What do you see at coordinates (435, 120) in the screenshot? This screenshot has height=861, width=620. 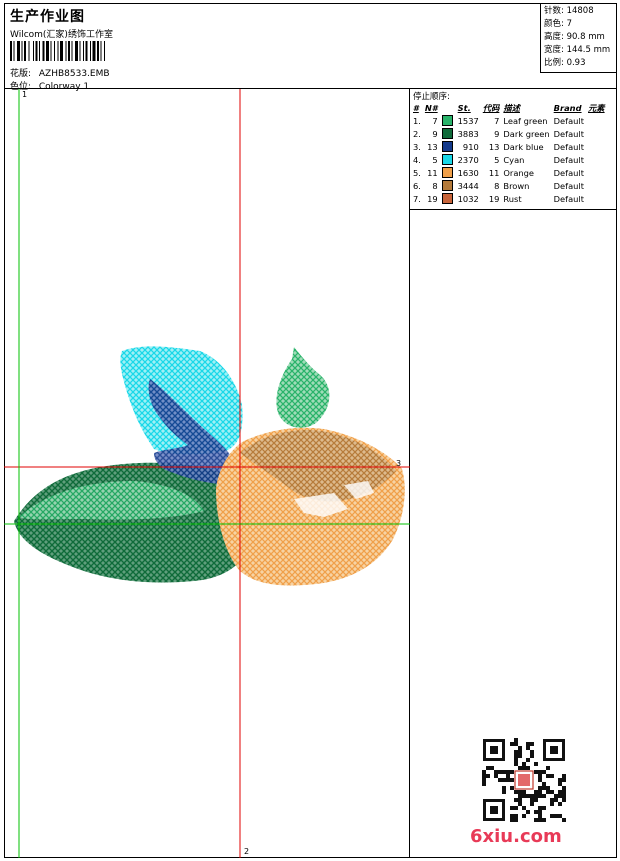 I see `row-n: 7` at bounding box center [435, 120].